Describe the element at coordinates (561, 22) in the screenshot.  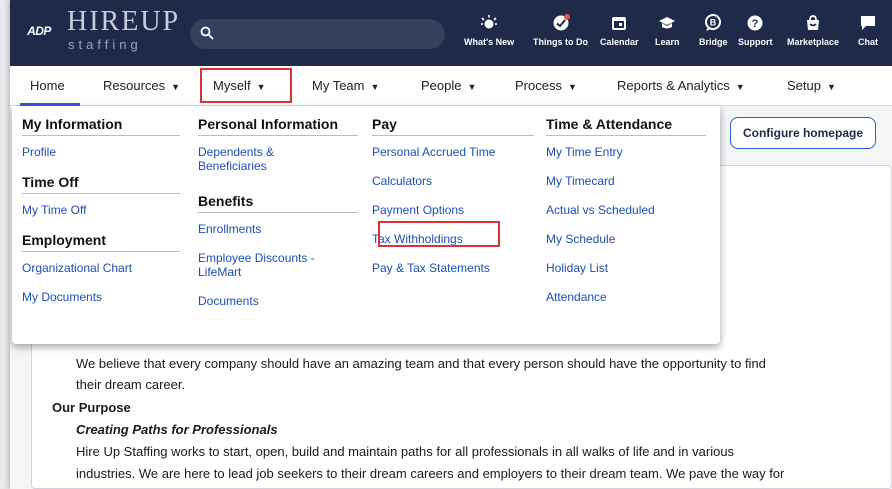
I see `things-to-do-icon` at that location.